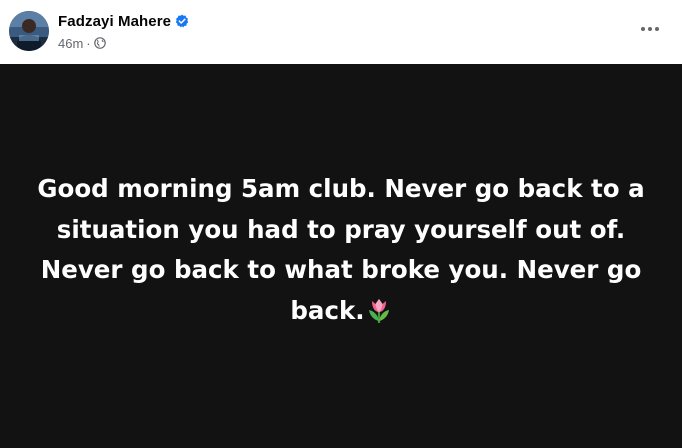 This screenshot has width=682, height=448. I want to click on profile-avatar, so click(29, 31).